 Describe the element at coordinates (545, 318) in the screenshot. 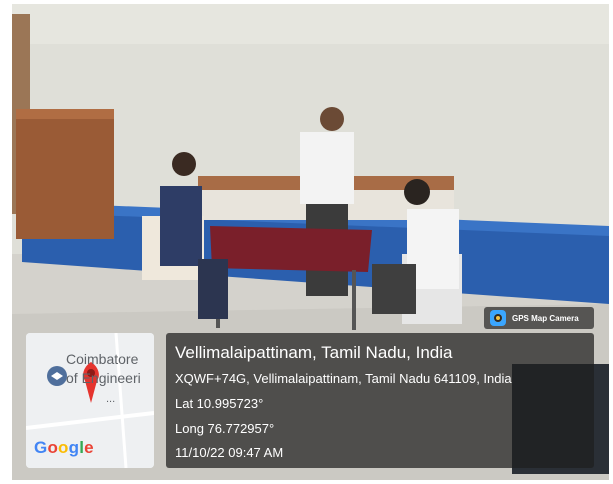

I see `badge-label: GPS Map Camera` at that location.